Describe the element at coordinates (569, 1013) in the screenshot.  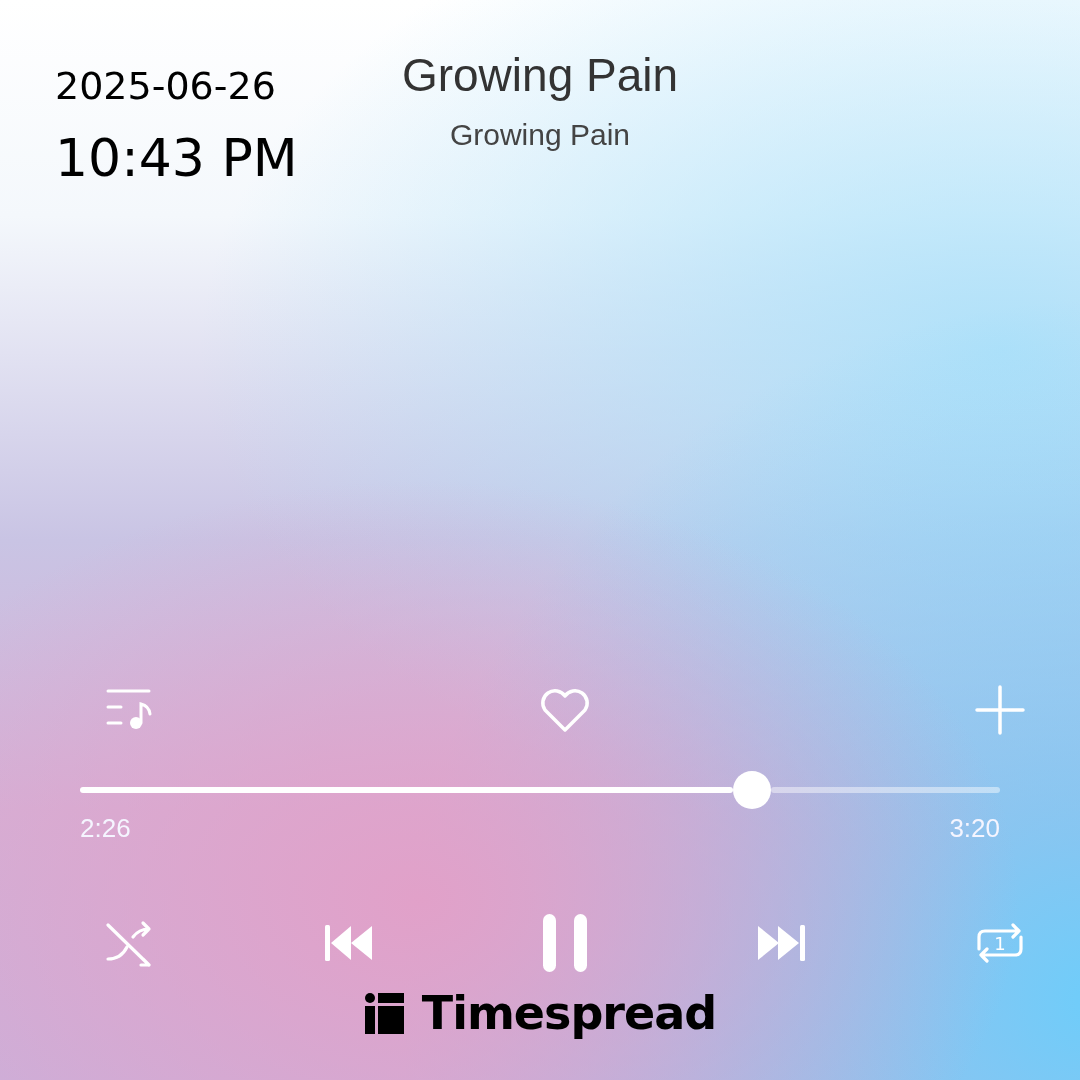
I see `brand-name: Timespread` at that location.